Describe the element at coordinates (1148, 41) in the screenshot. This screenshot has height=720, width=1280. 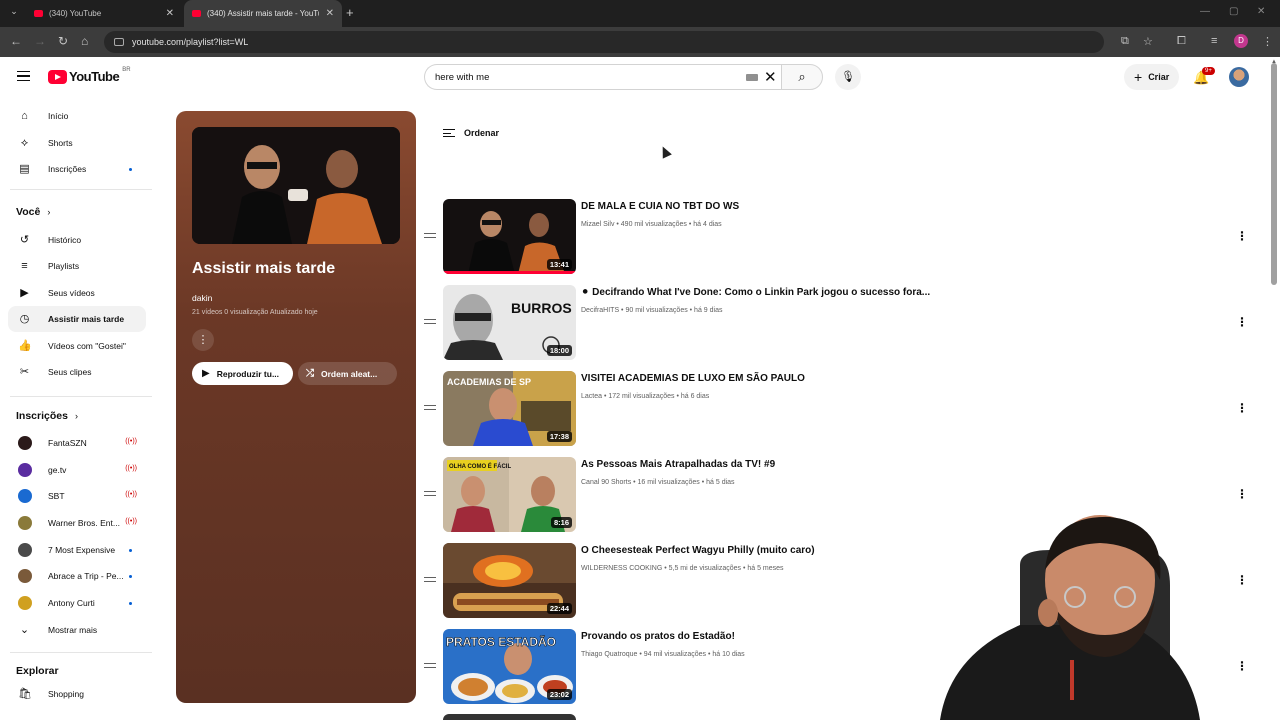
I see `bookmark-star-icon: ☆` at that location.